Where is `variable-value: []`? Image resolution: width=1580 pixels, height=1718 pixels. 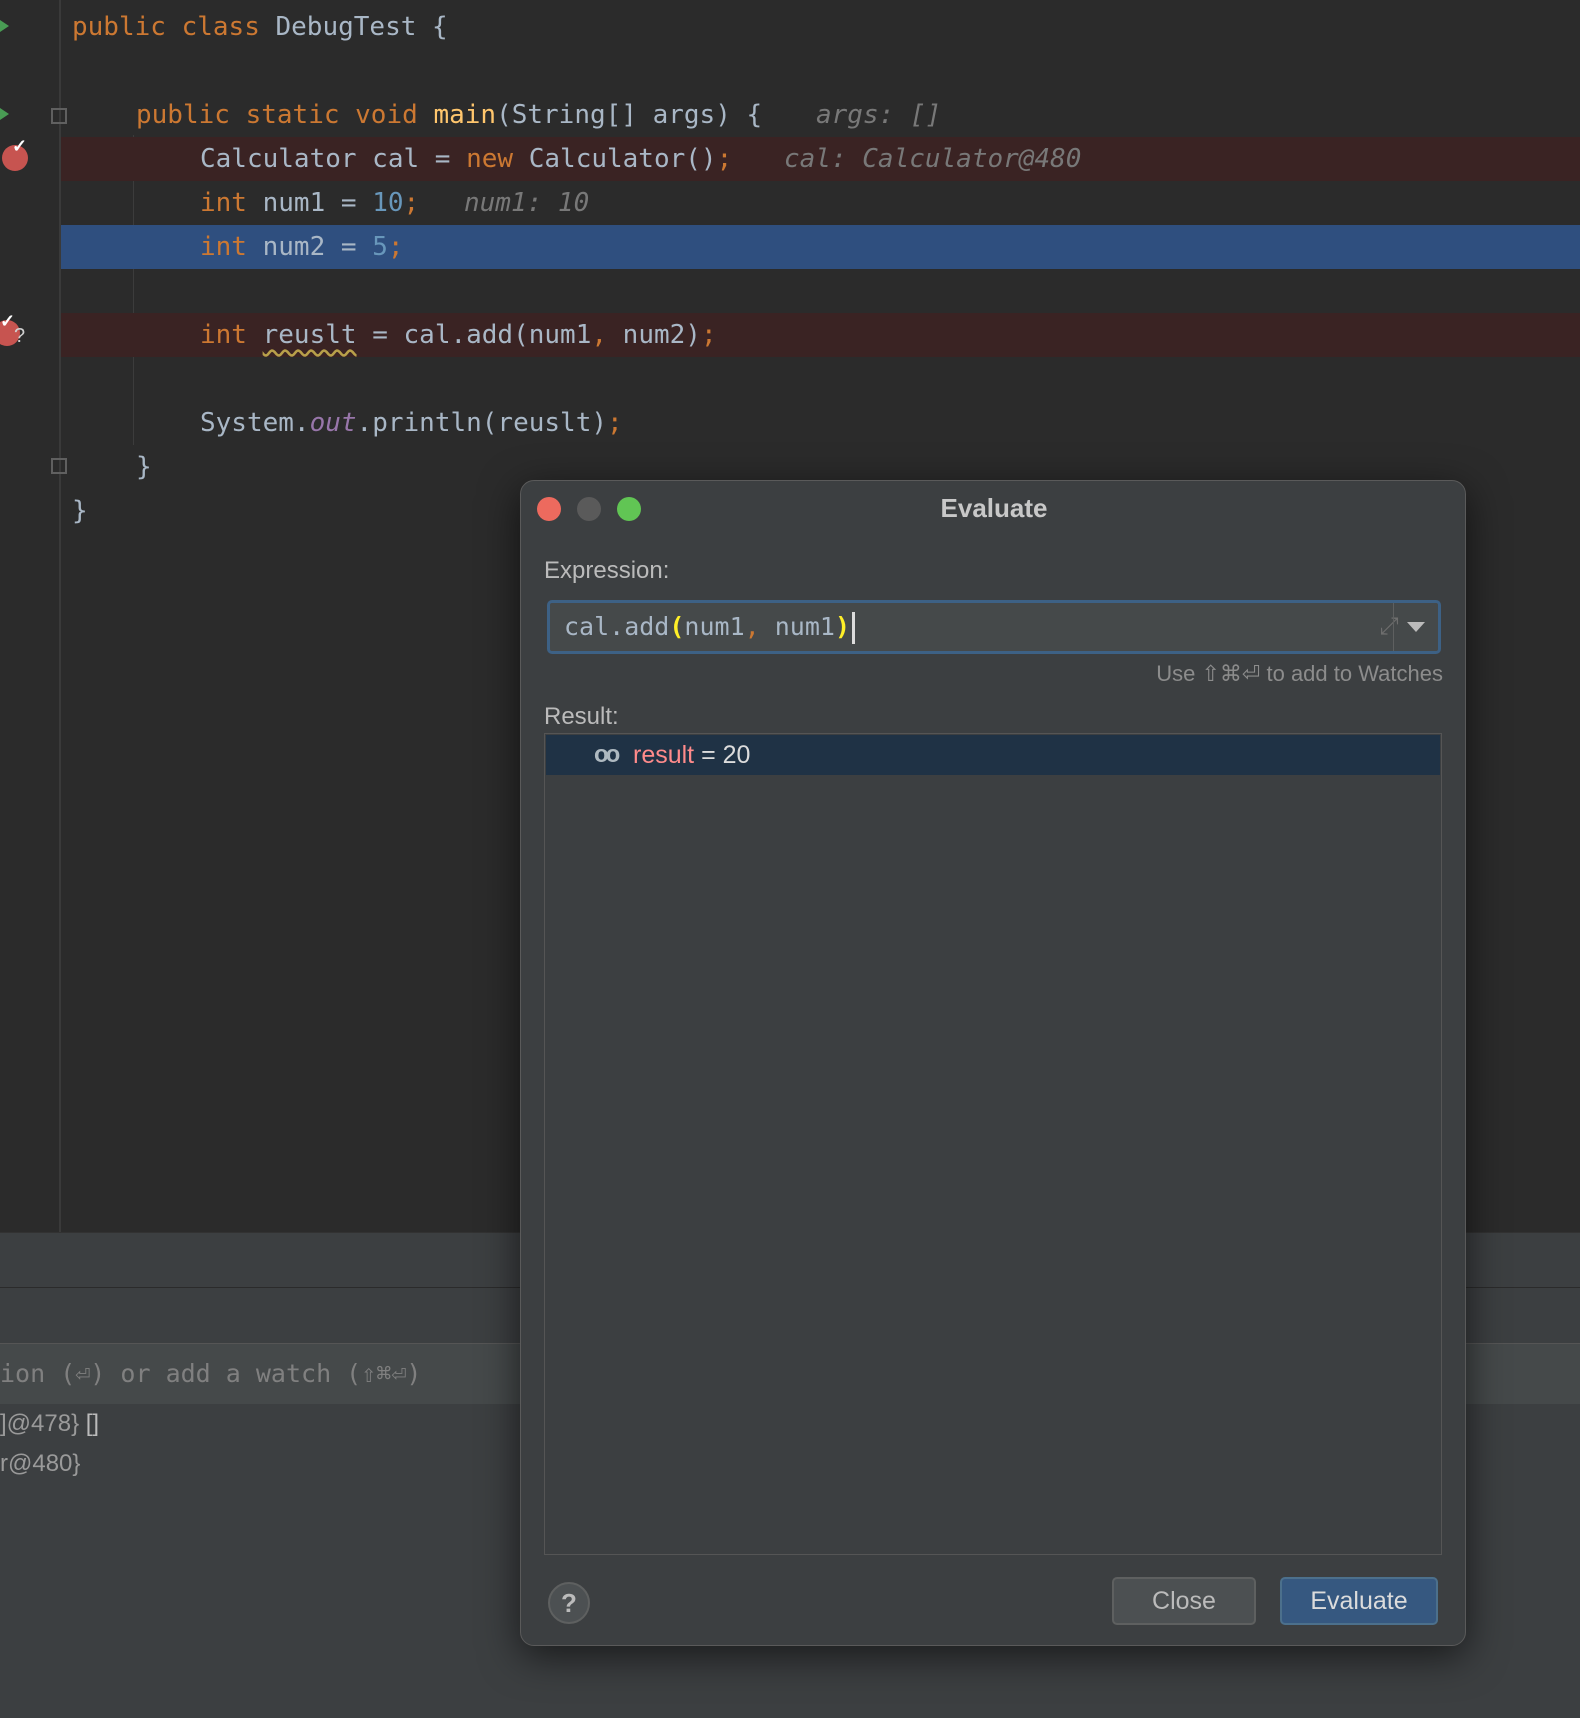
variable-value: [] is located at coordinates (89, 1423).